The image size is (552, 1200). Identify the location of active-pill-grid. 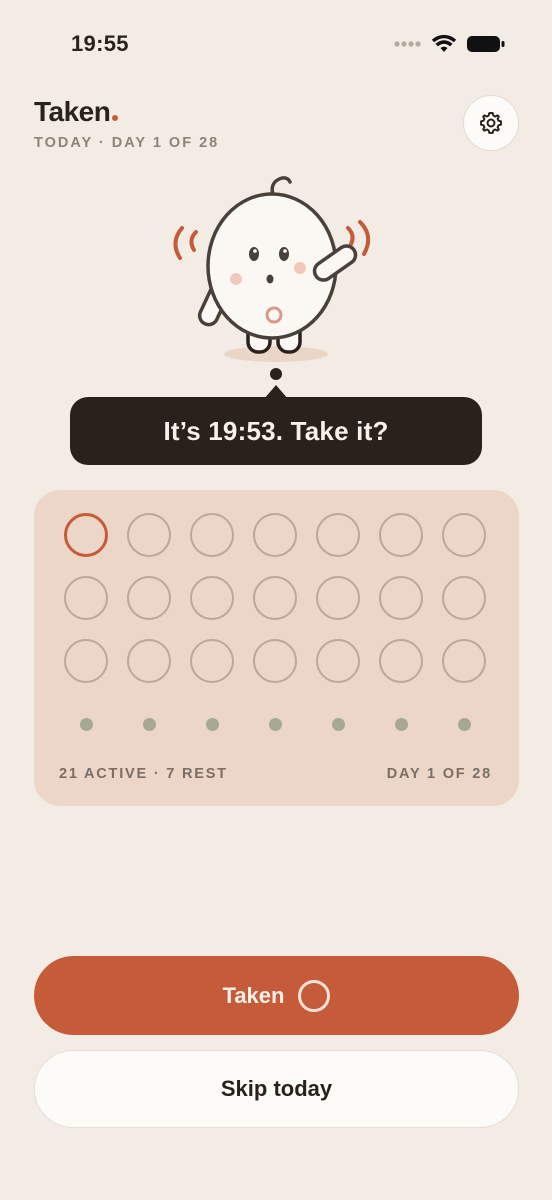
(275, 598).